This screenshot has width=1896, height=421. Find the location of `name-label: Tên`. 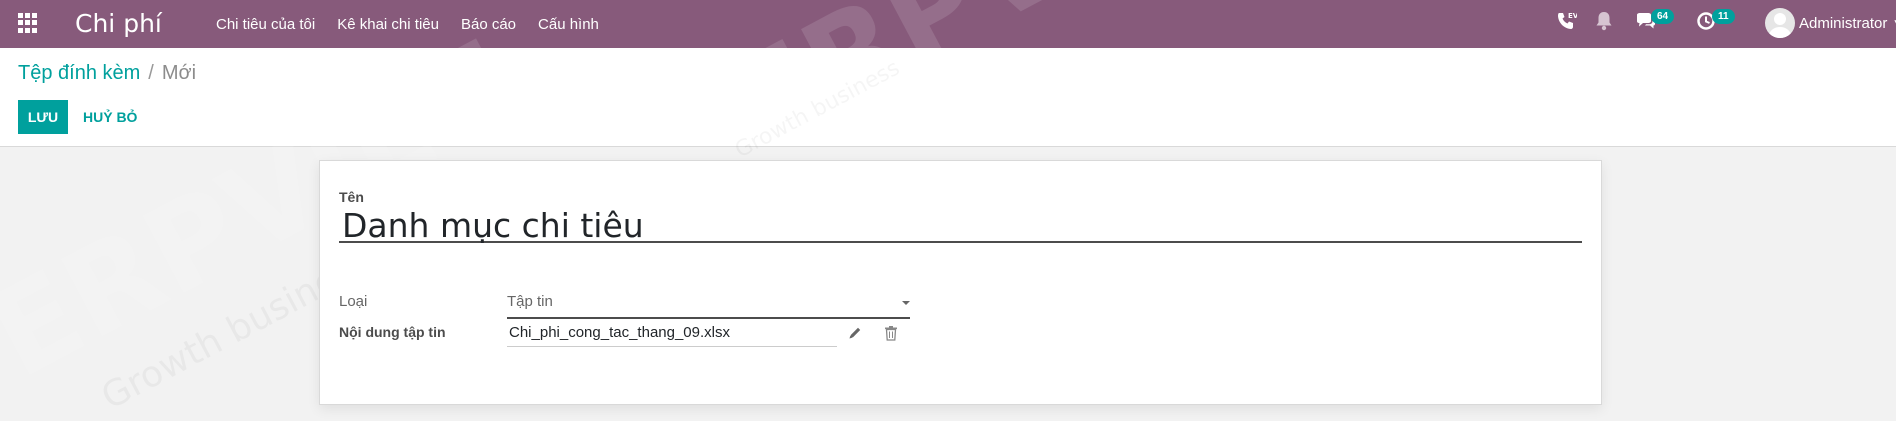

name-label: Tên is located at coordinates (351, 197).